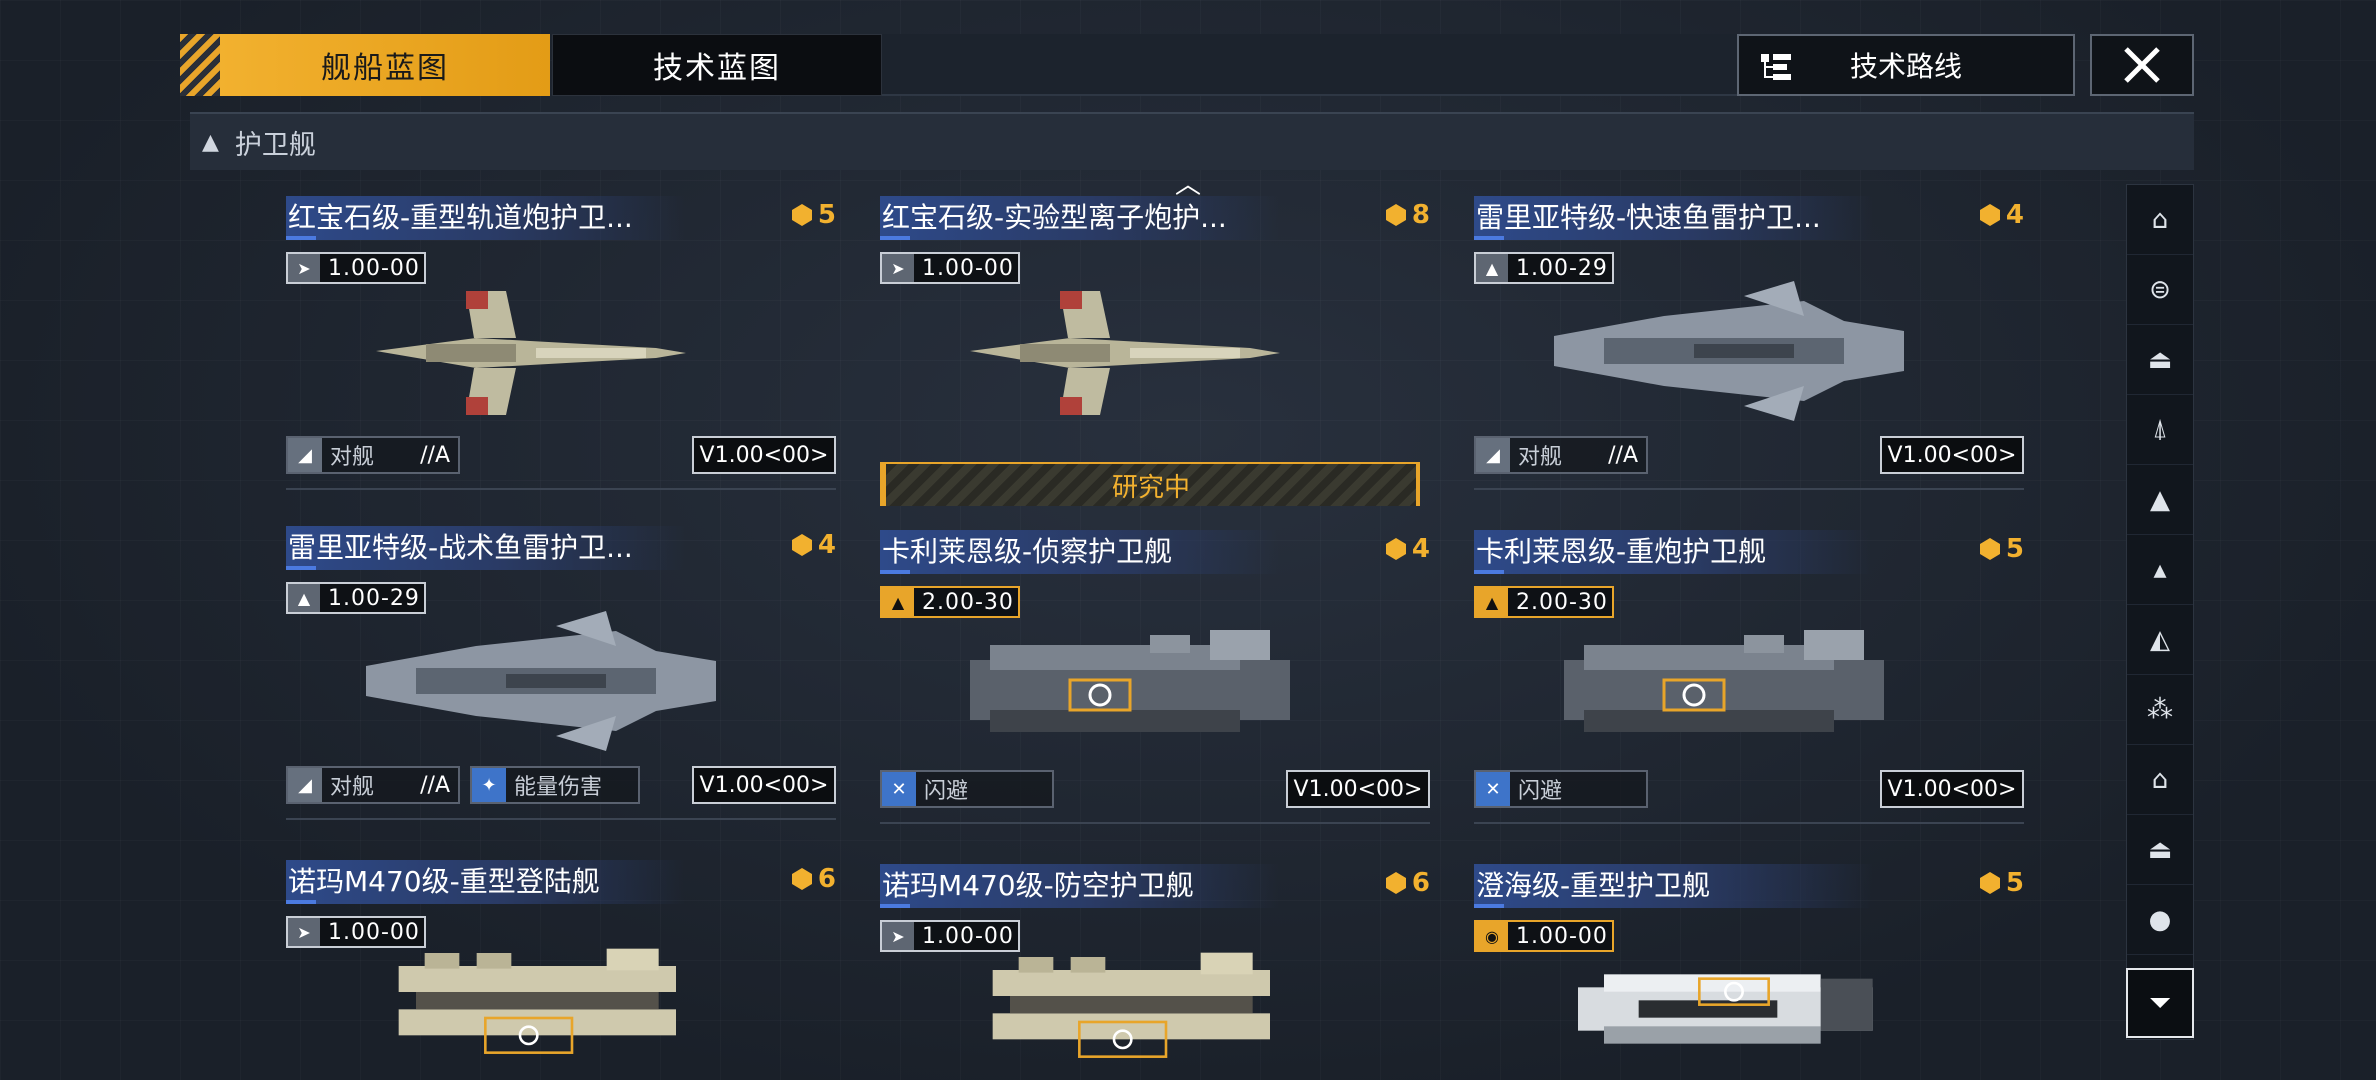  Describe the element at coordinates (2160, 780) in the screenshot. I see `support-icon: ⌂` at that location.